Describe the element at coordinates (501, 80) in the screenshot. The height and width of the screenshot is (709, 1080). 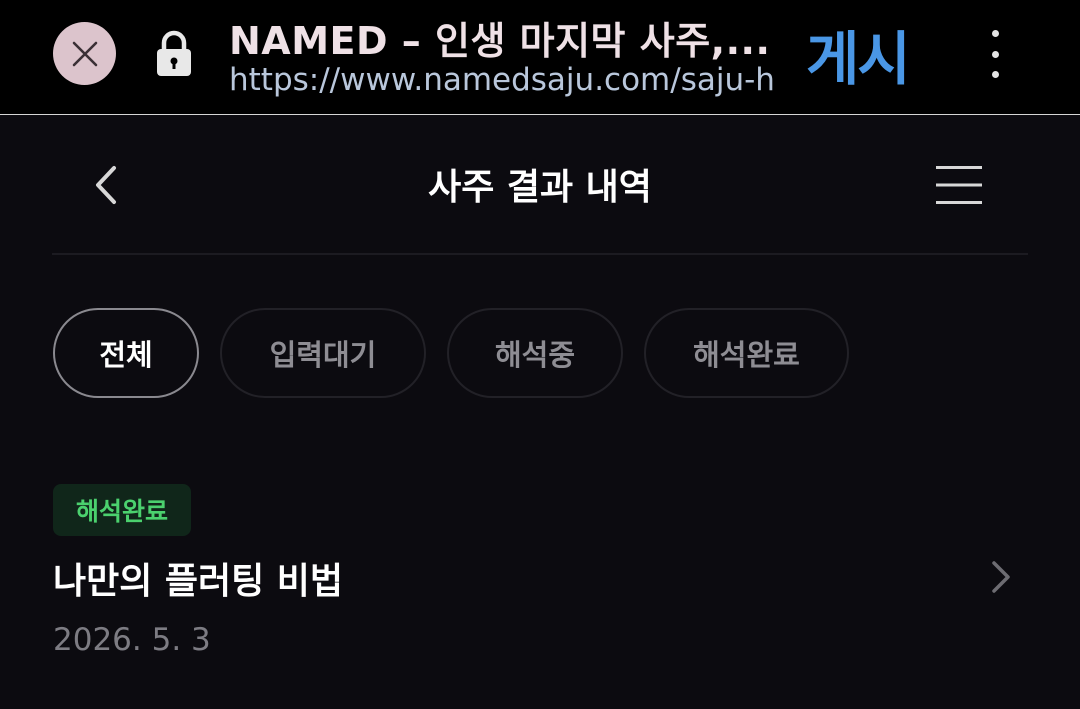
I see `address-bar-url: https://www.namedsaju.com/saju-h` at that location.